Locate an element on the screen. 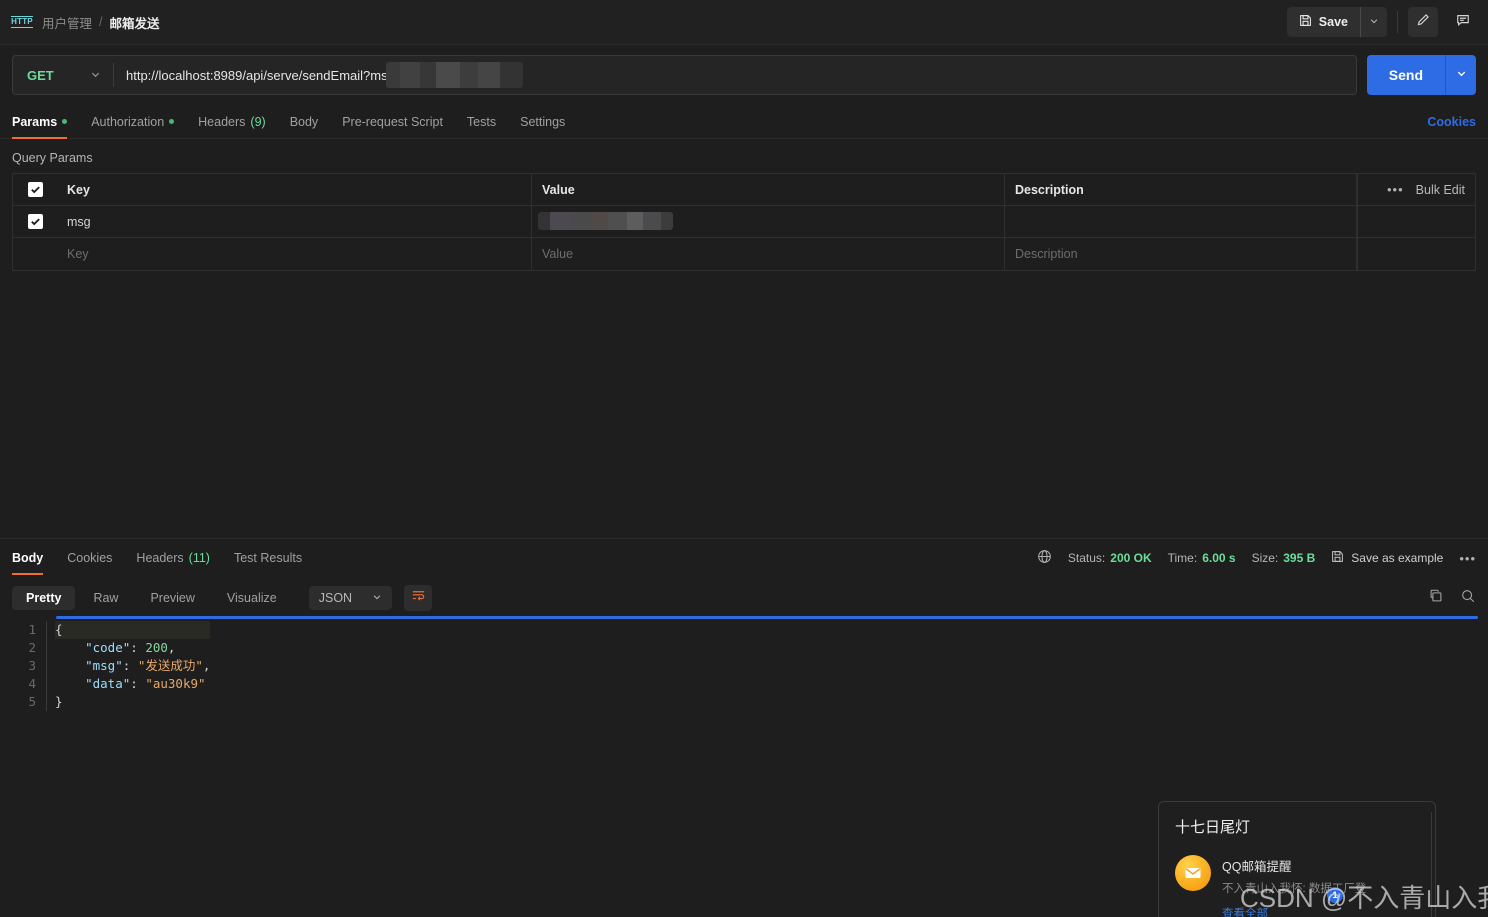 The width and height of the screenshot is (1488, 917). tab-tests-label: Tests is located at coordinates (481, 121).